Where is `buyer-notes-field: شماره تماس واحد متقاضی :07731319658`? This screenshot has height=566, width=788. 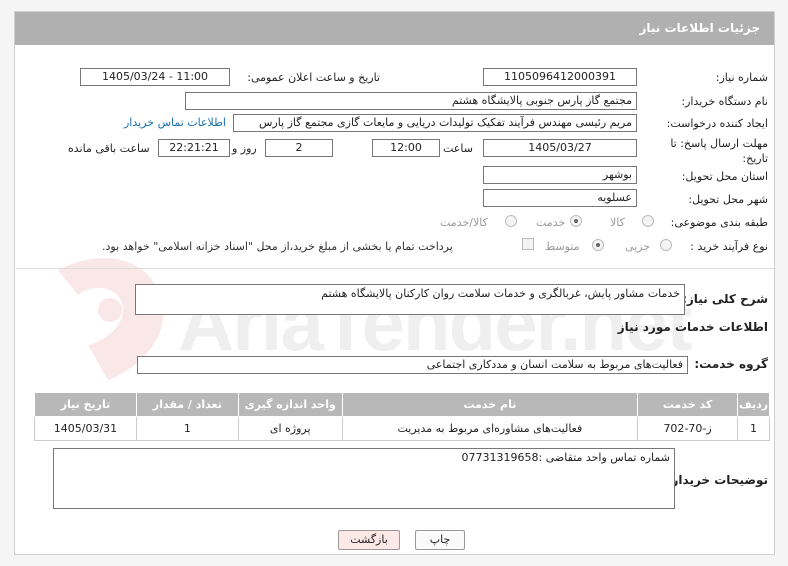
buyer-notes-field: شماره تماس واحد متقاضی :07731319658 is located at coordinates (364, 478).